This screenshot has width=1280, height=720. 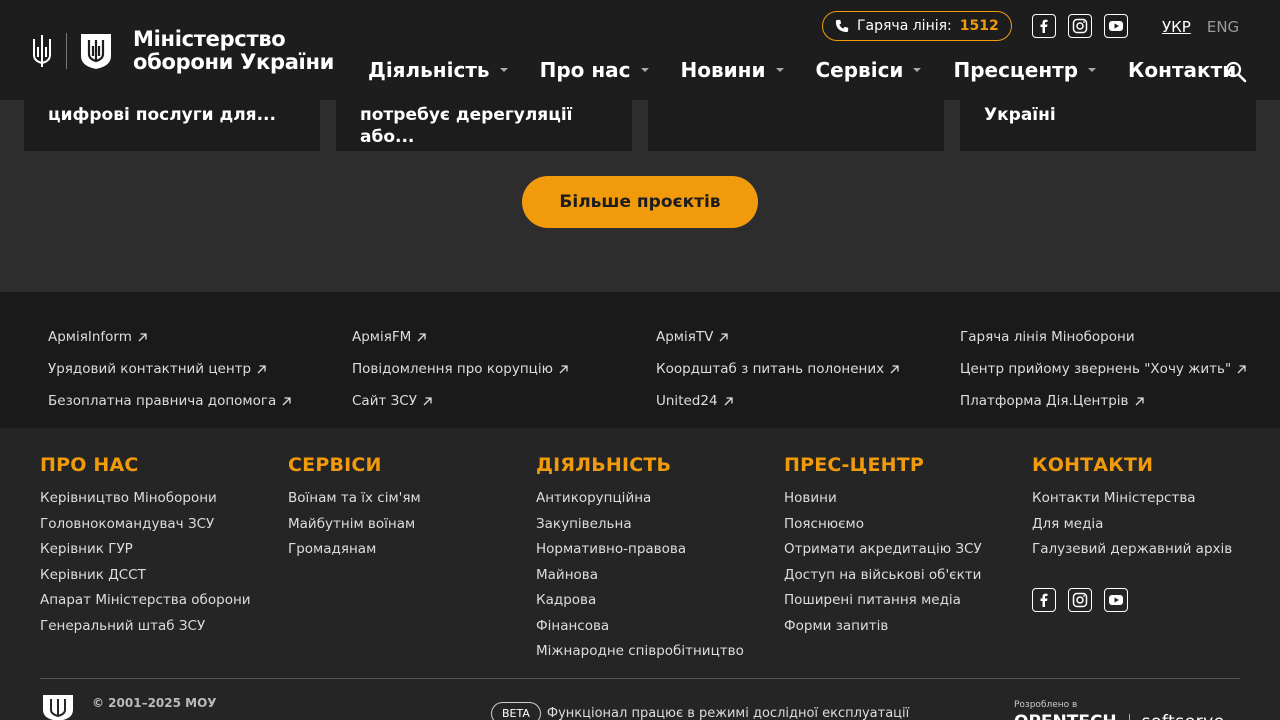 I want to click on footer-link: Нормативно-правова, so click(x=640, y=554).